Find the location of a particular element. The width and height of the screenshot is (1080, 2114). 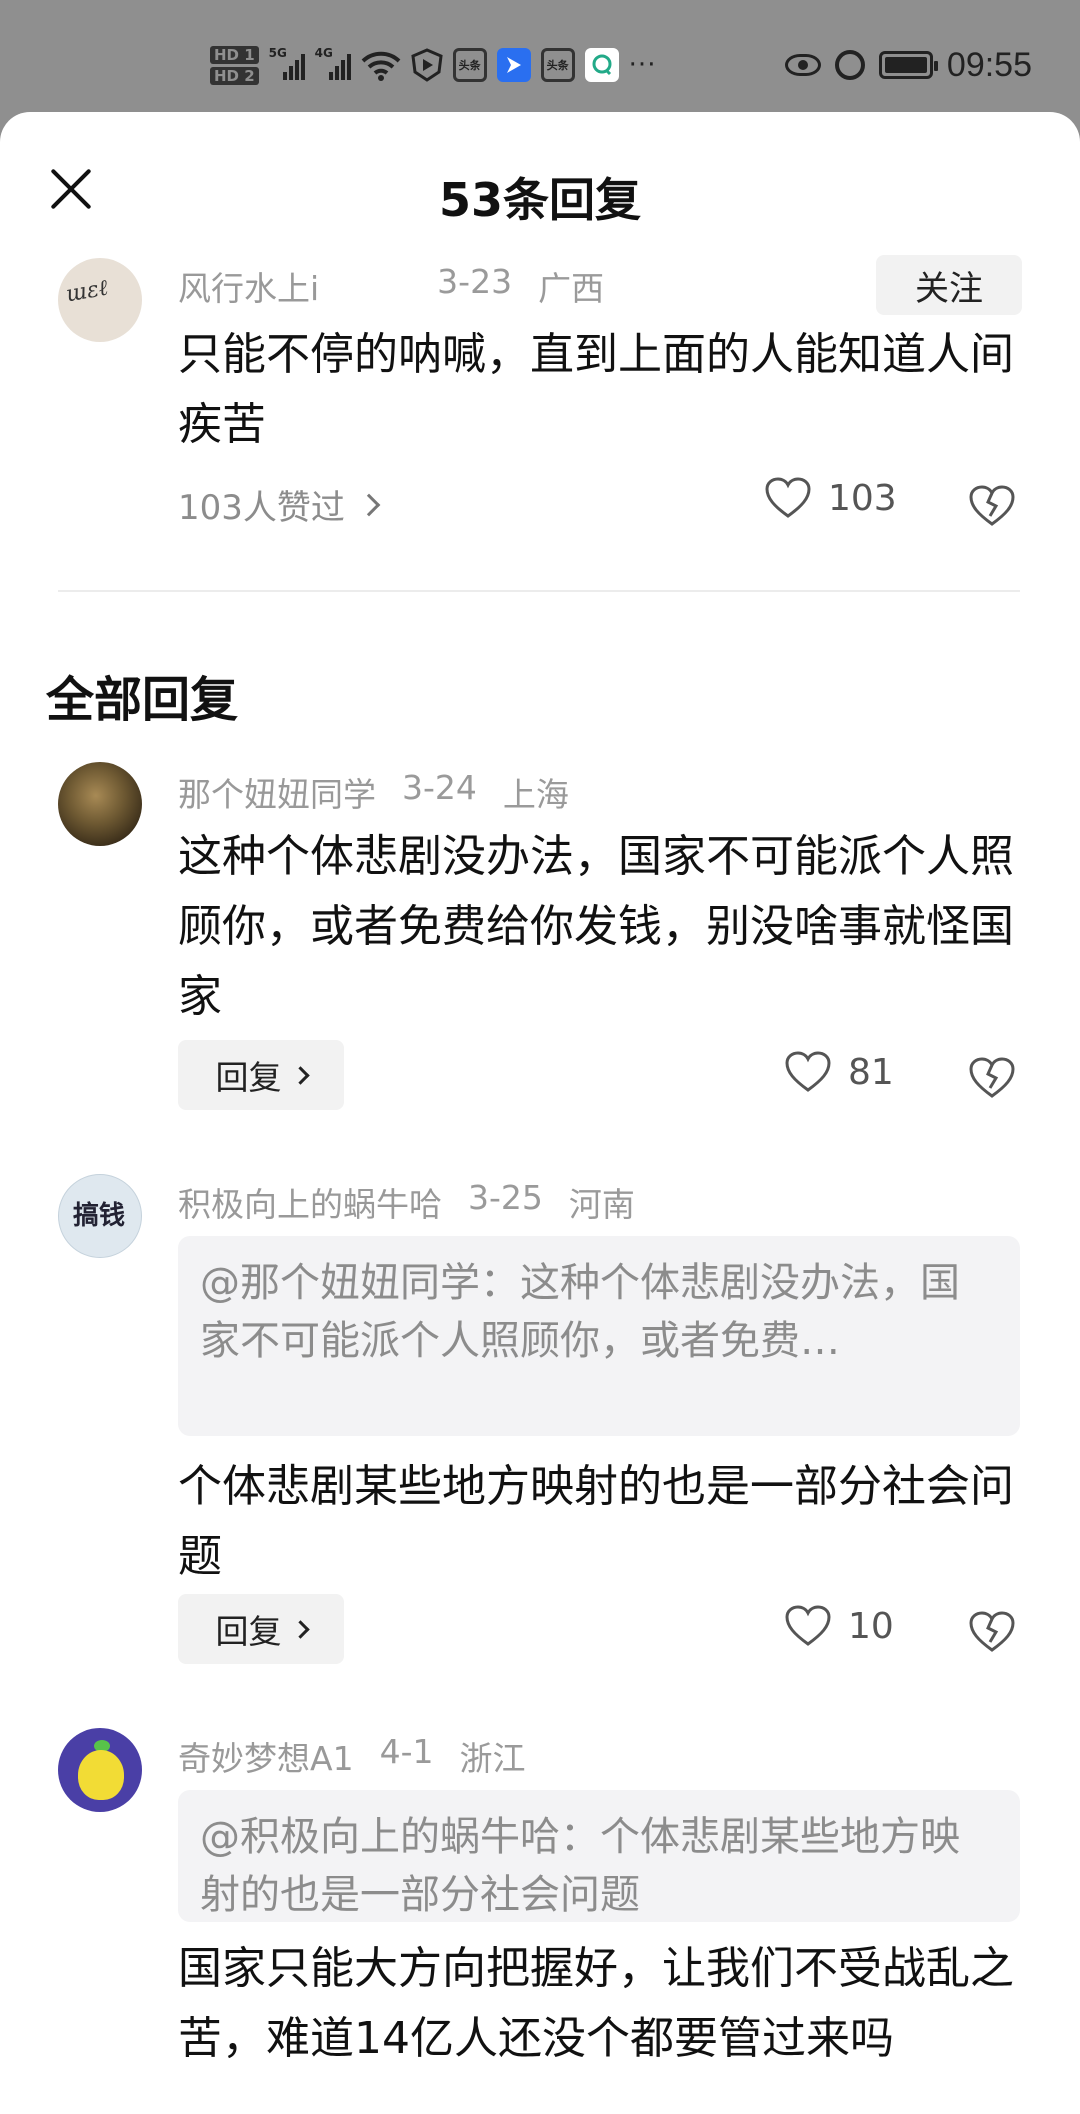

wifi-icon is located at coordinates (381, 66).